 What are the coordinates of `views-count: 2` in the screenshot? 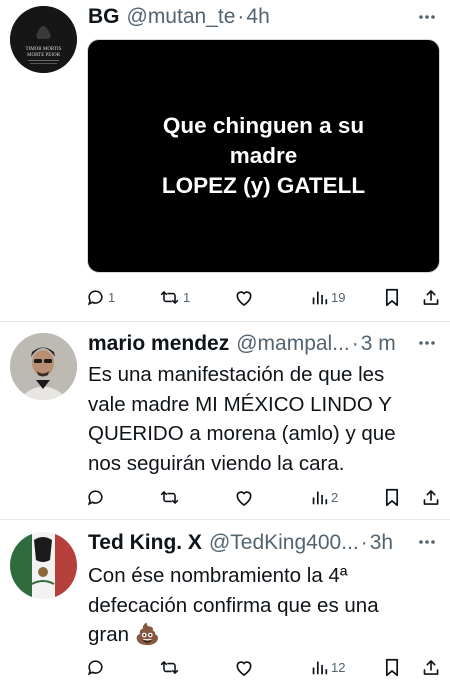 It's located at (335, 497).